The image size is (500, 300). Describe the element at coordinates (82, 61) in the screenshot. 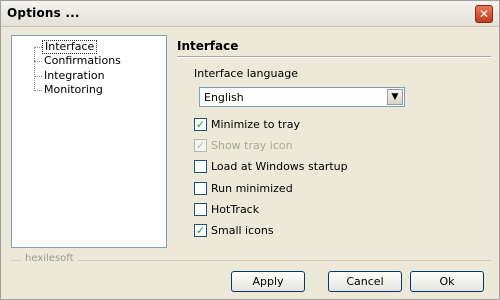

I see `tree-item-confirmations: Confirmations` at that location.